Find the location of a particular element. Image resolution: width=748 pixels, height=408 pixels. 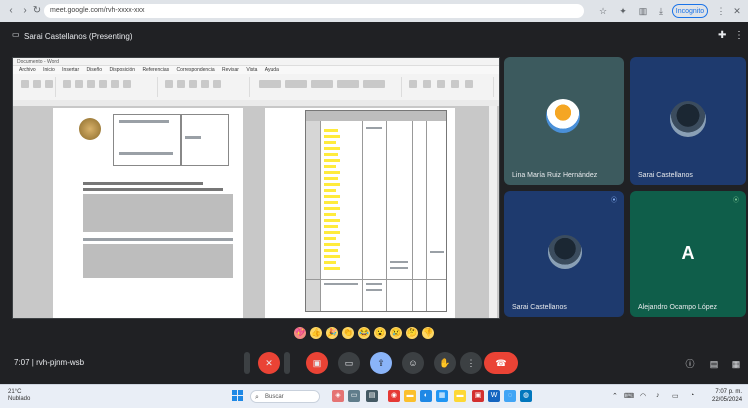

battery-icon: ▭ is located at coordinates (675, 396).